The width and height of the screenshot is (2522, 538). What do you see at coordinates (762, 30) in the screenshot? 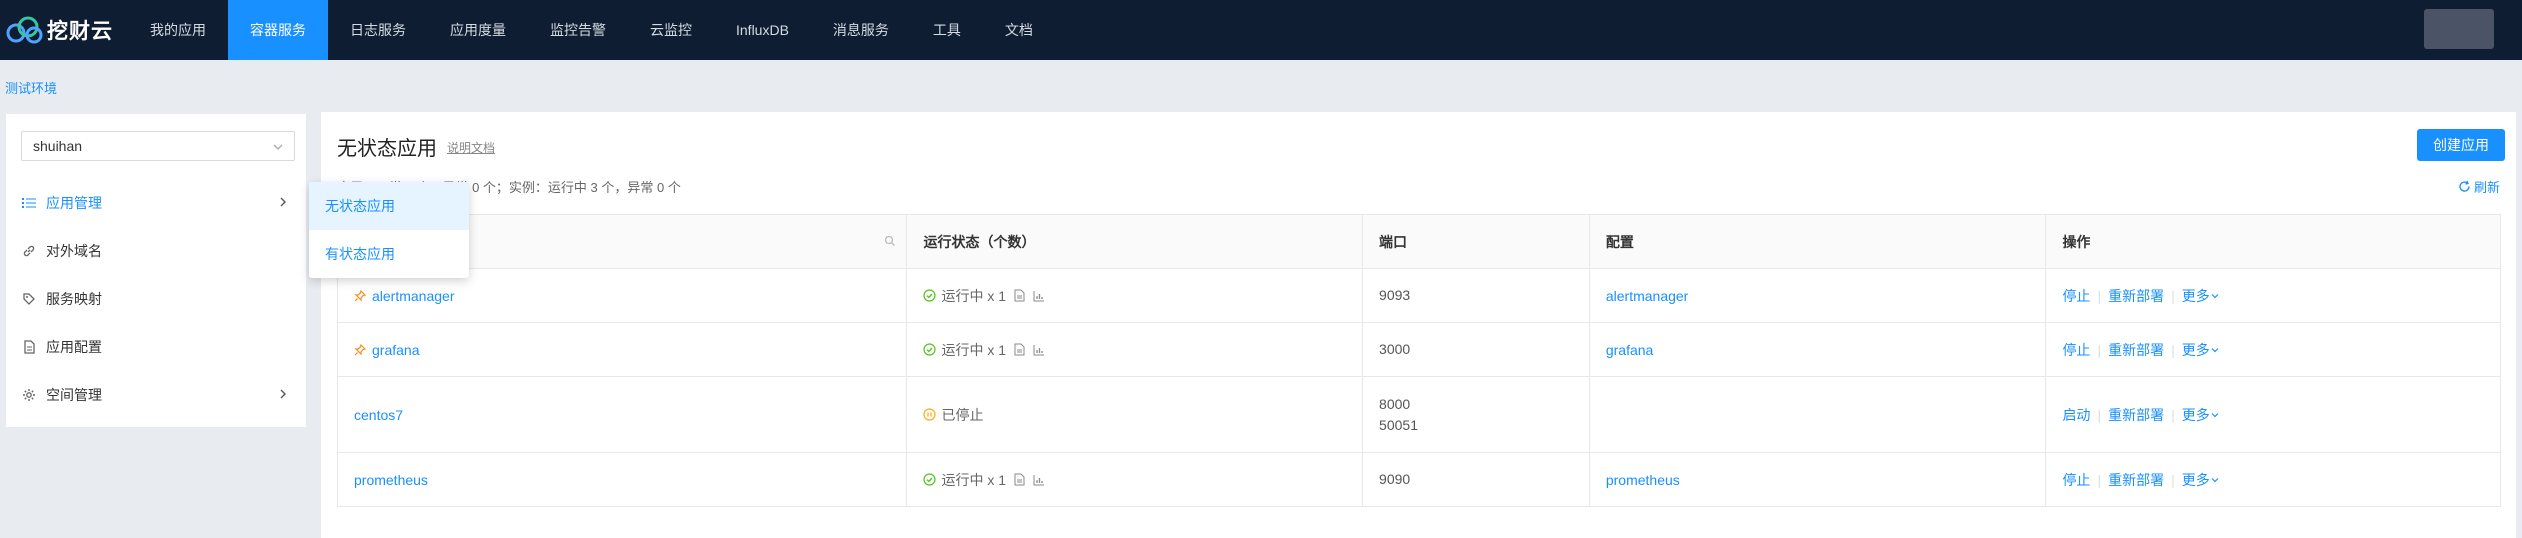
I see `nav-item-influxdb: InfluxDB` at bounding box center [762, 30].